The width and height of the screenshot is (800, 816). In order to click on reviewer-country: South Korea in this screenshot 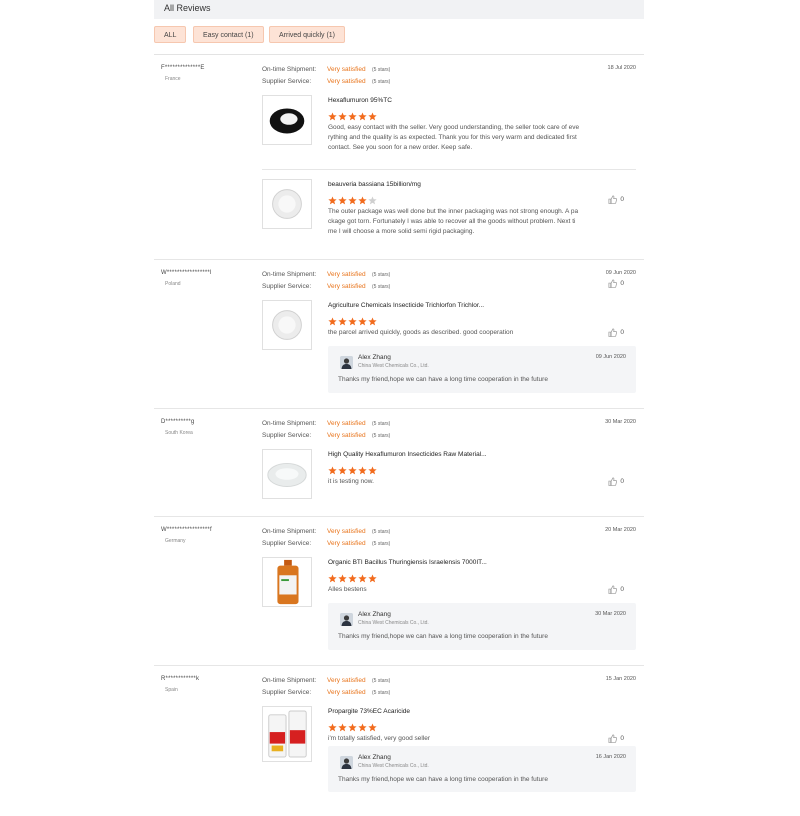, I will do `click(179, 433)`.